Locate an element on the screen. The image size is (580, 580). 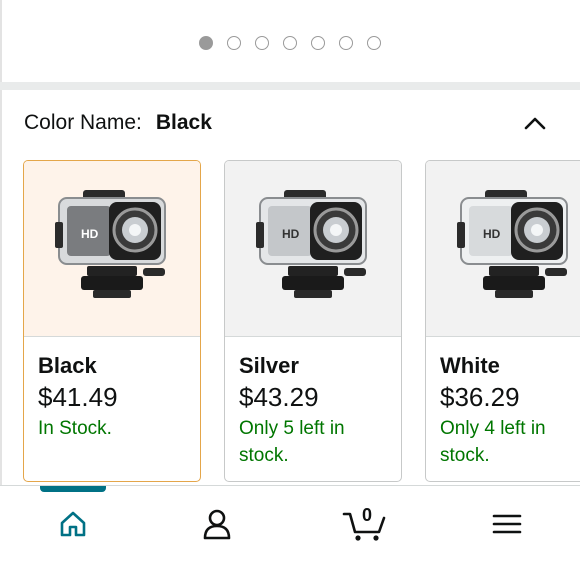
nav-cart-button: 0 is located at coordinates (365, 524).